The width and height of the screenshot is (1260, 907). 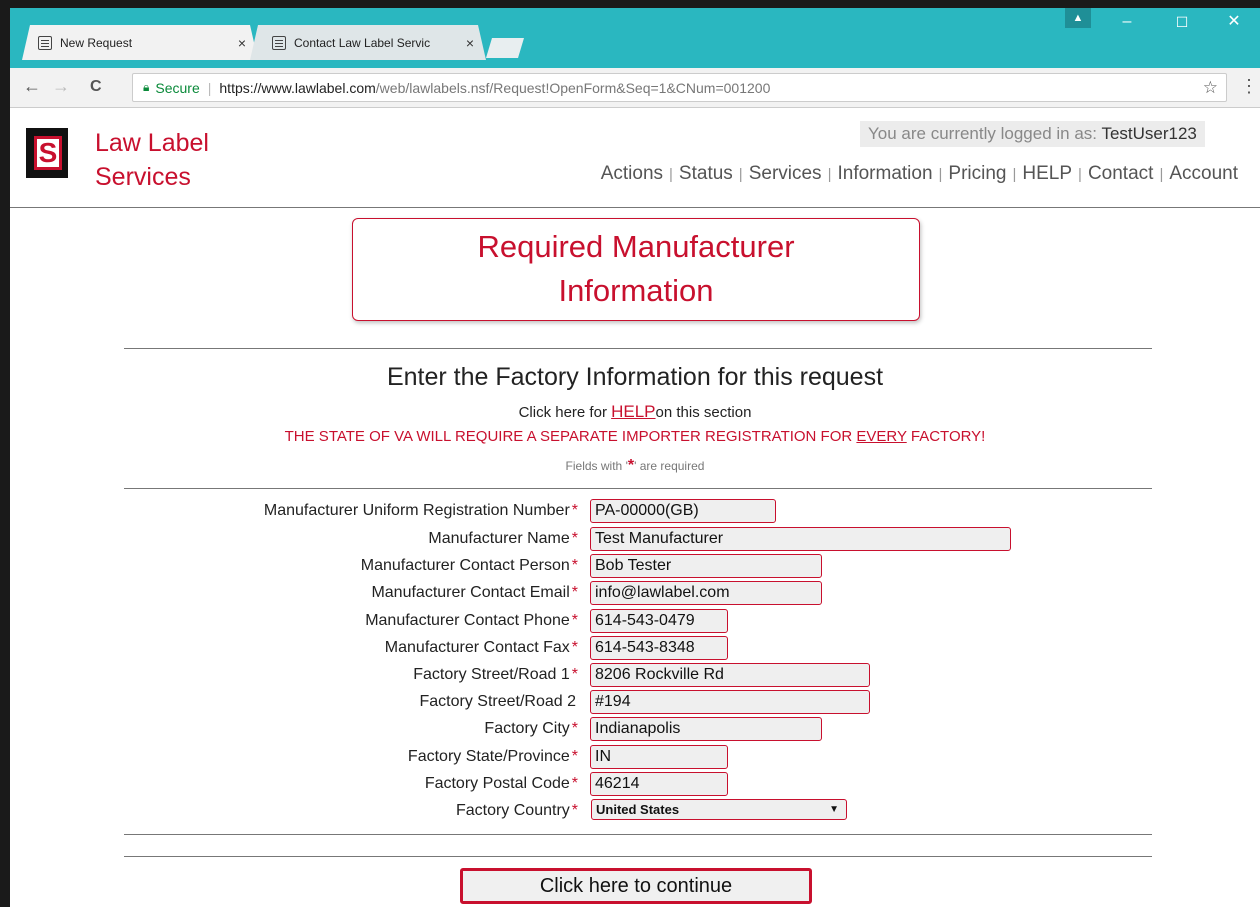 What do you see at coordinates (638, 809) in the screenshot?
I see `country-selected-value: United States` at bounding box center [638, 809].